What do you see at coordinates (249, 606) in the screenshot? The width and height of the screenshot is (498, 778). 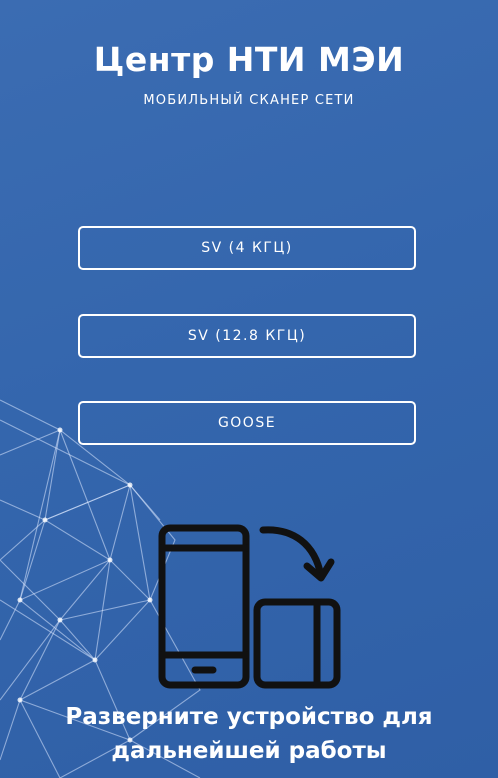 I see `rotate-device-icon` at bounding box center [249, 606].